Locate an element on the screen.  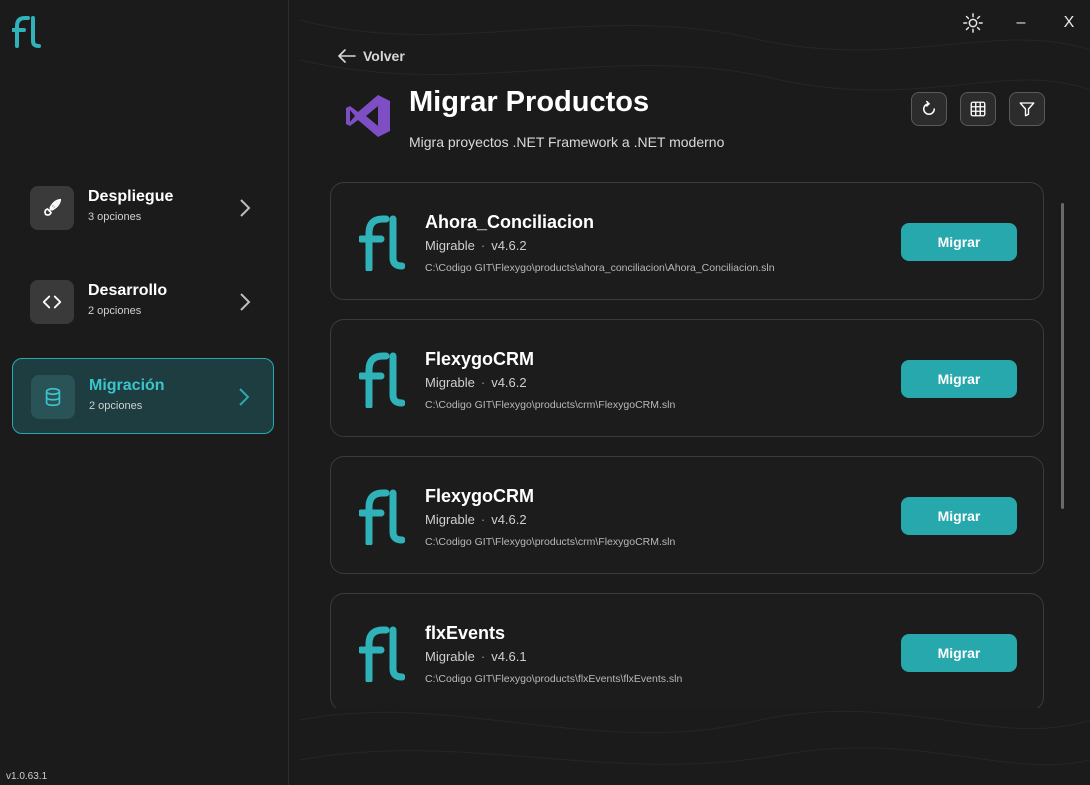
database-icon is located at coordinates (53, 397).